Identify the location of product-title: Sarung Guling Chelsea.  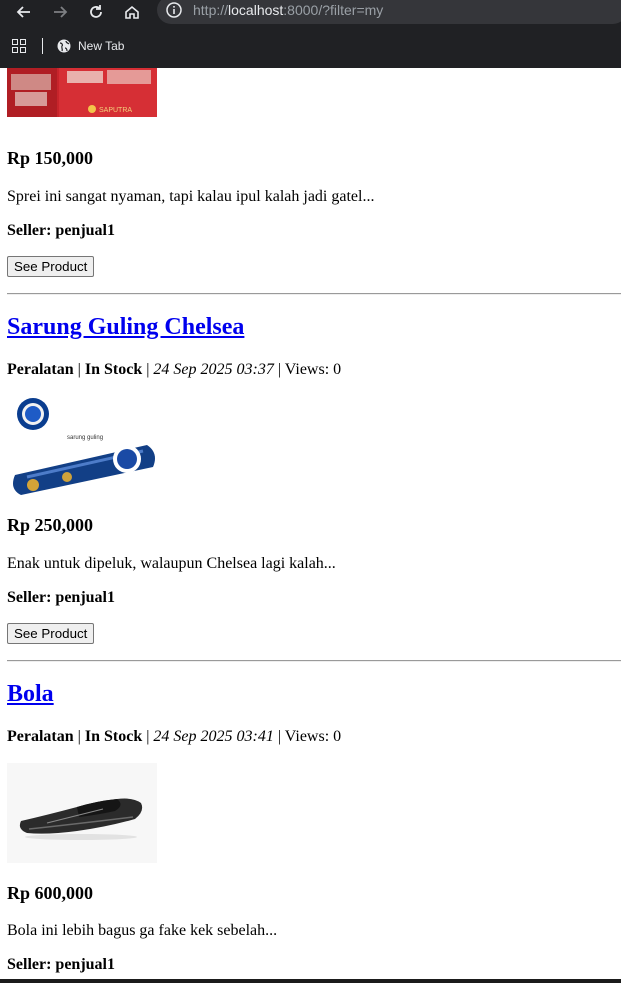
(125, 327).